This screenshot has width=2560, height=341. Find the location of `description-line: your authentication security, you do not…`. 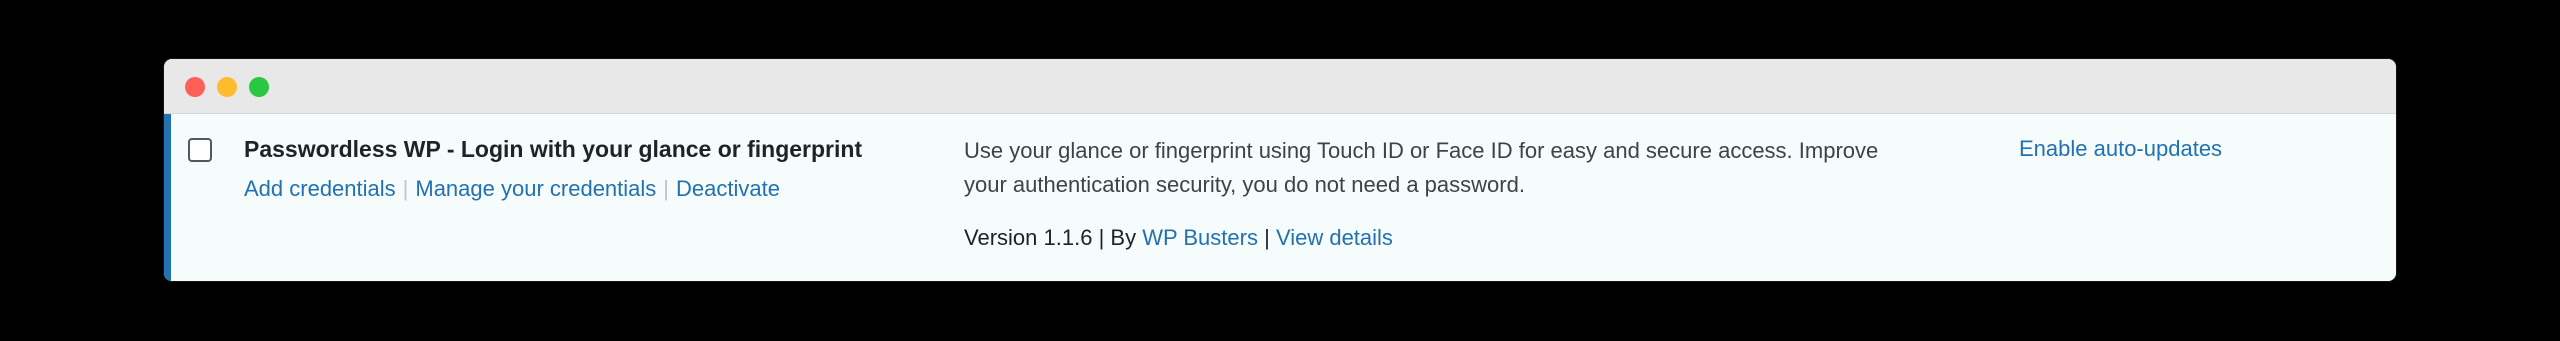

description-line: your authentication security, you do not… is located at coordinates (1244, 184).